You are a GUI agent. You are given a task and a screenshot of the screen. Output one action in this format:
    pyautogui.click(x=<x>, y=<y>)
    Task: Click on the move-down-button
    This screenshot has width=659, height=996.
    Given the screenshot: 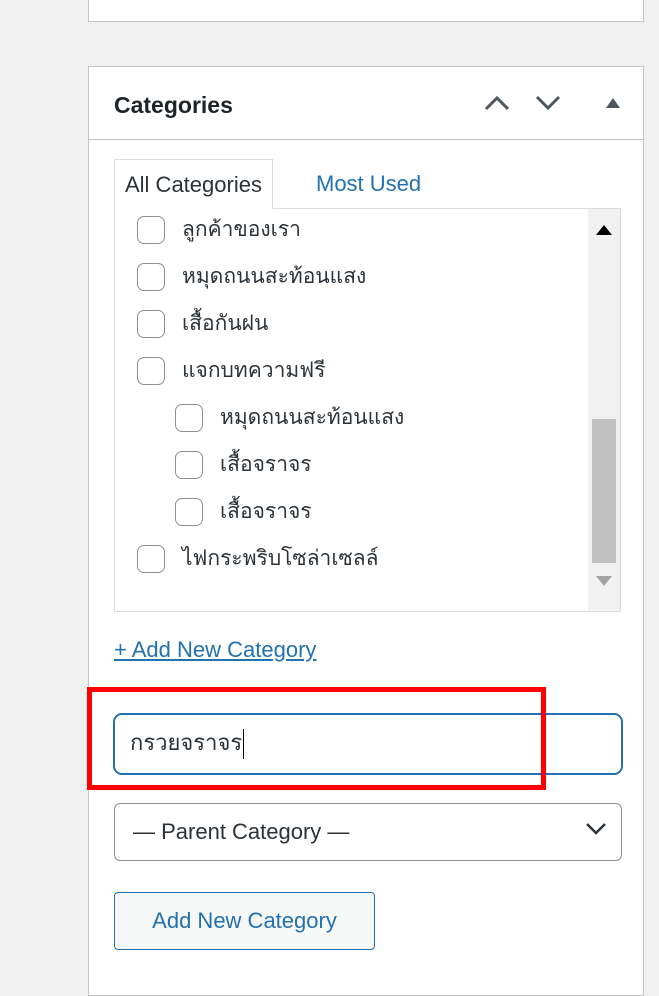 What is the action you would take?
    pyautogui.click(x=548, y=103)
    